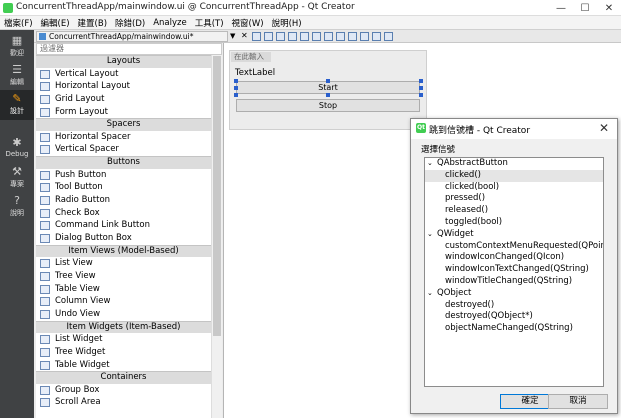 This screenshot has width=621, height=418. I want to click on menu-debug: 除錯(D), so click(130, 23).